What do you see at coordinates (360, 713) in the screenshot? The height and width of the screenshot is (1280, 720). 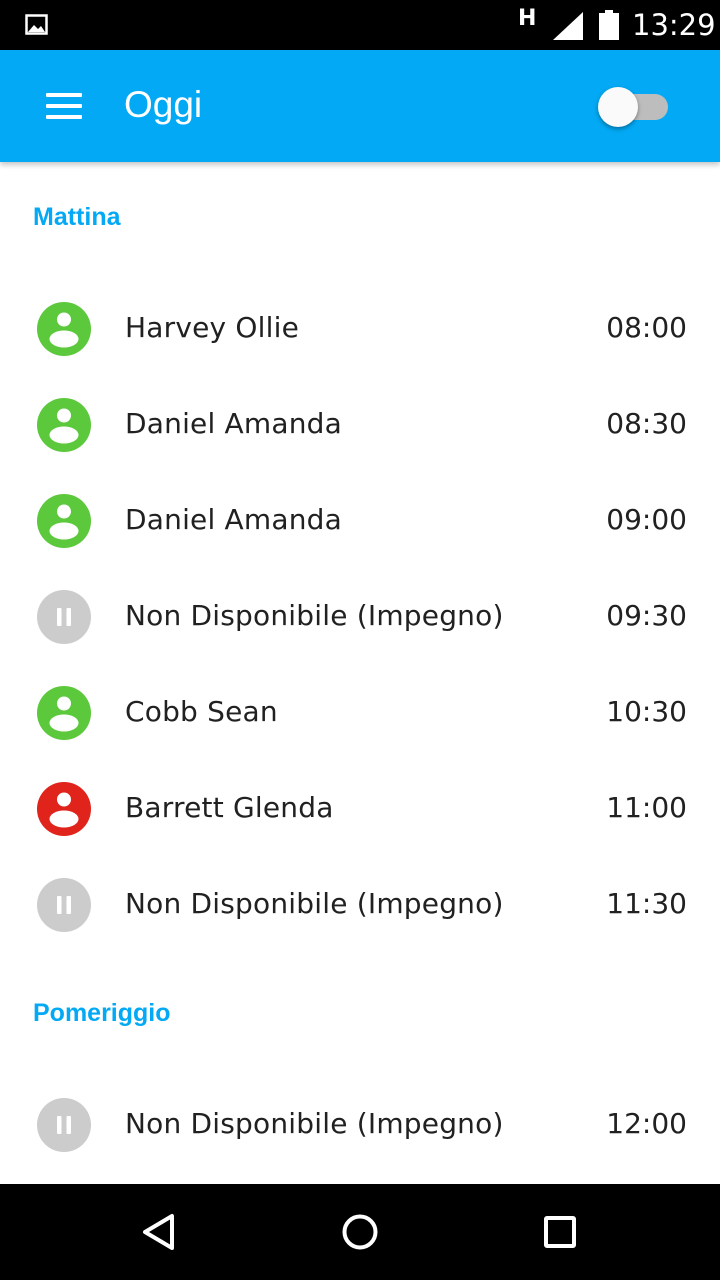 I see `appointment-row: Cobb Sean 10:30` at bounding box center [360, 713].